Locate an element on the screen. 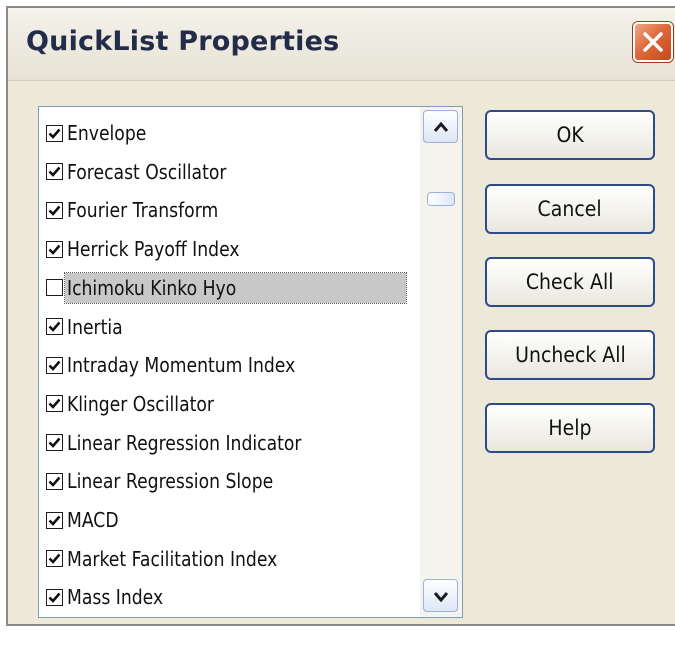 The image size is (675, 645). uncheck-all-button: Uncheck All is located at coordinates (570, 355).